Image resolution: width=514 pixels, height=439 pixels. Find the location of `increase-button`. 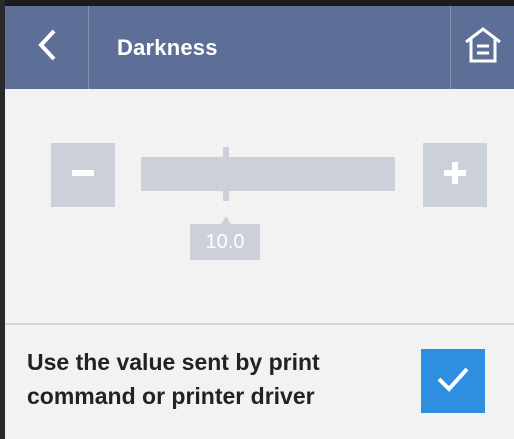

increase-button is located at coordinates (455, 175).